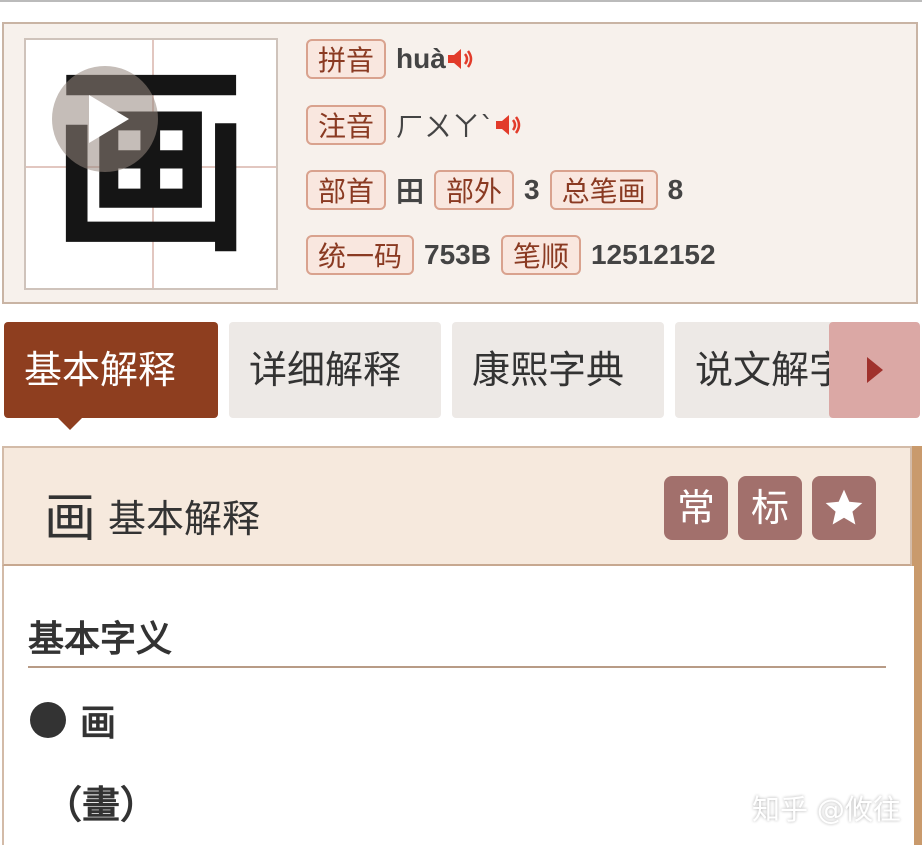 The height and width of the screenshot is (845, 922). I want to click on chevron-right-icon, so click(874, 370).